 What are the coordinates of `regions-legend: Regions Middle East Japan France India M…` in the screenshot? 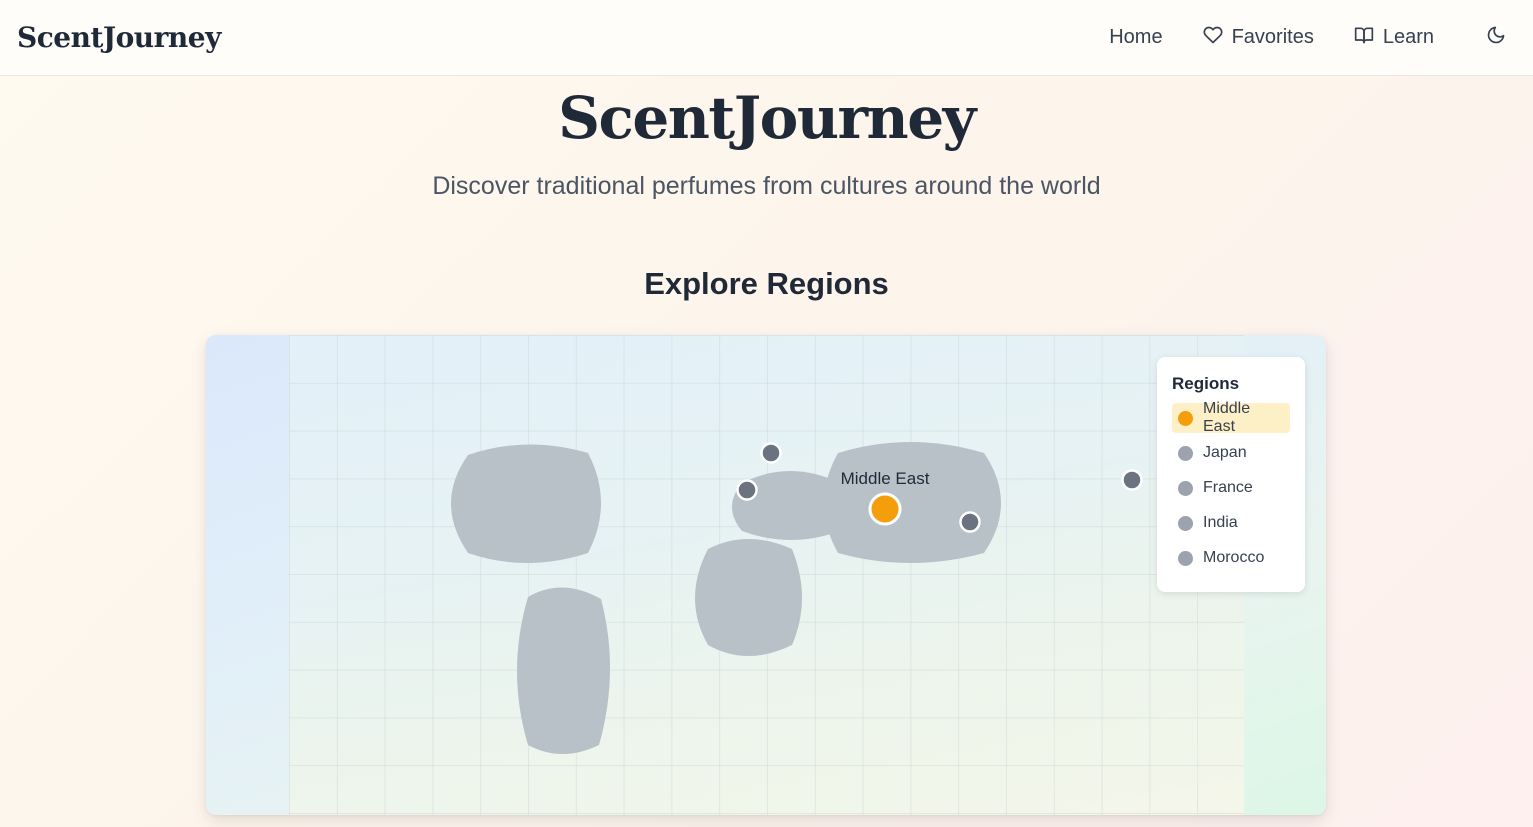 It's located at (1231, 474).